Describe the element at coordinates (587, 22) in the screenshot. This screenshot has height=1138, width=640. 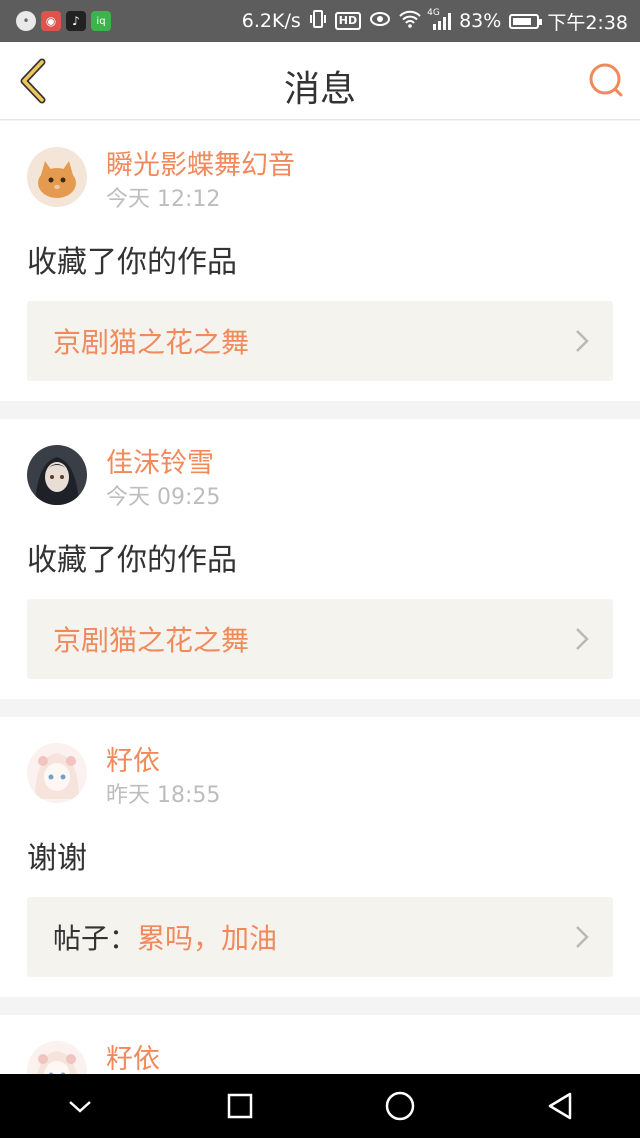
I see `clock: 下午2:38` at that location.